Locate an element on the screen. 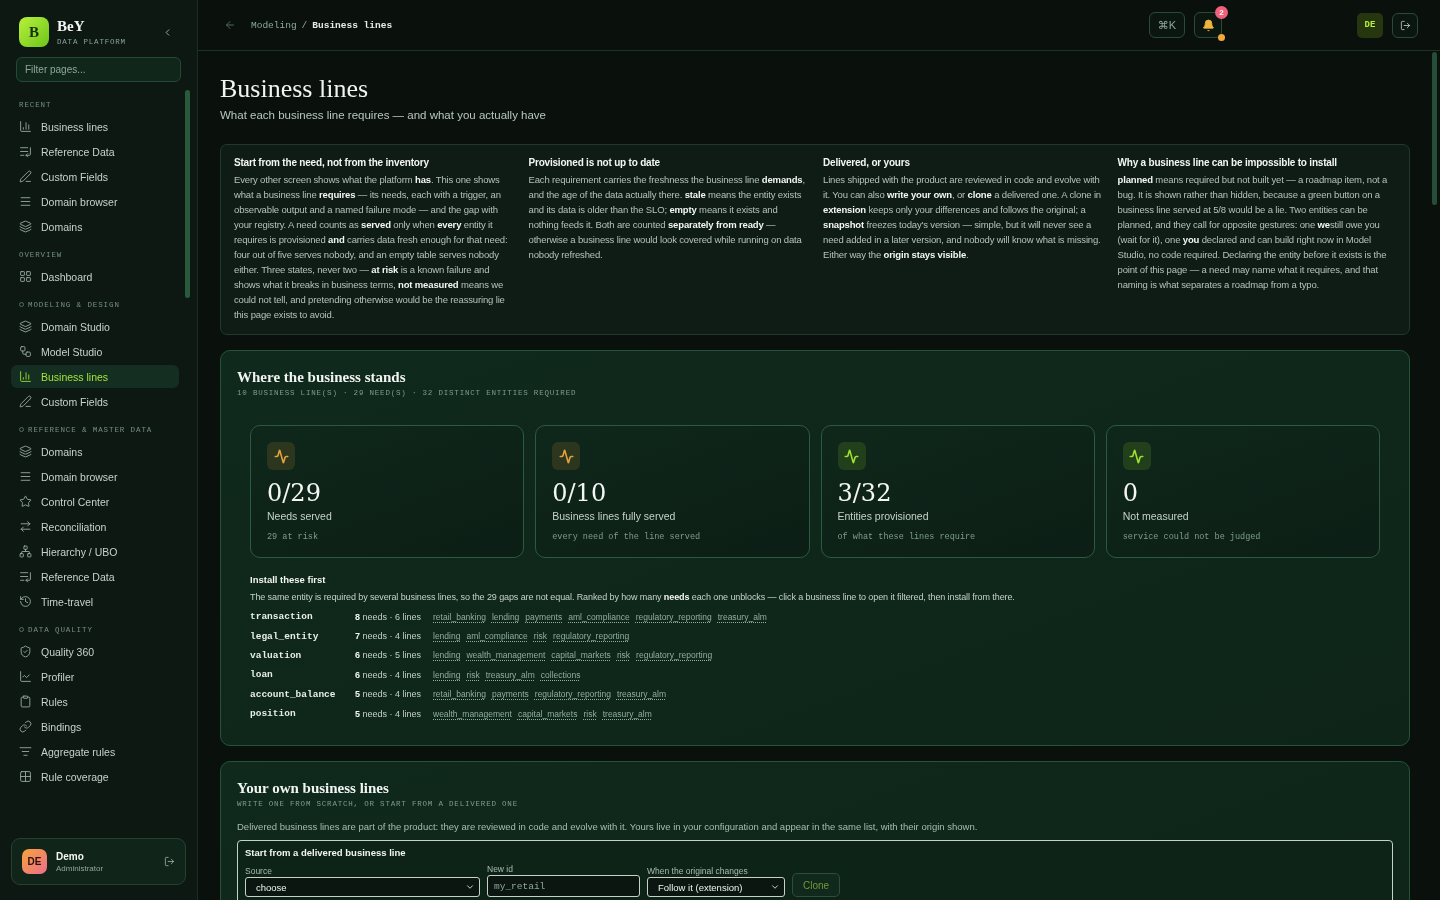  stat-note: service could not be judged is located at coordinates (1192, 537).